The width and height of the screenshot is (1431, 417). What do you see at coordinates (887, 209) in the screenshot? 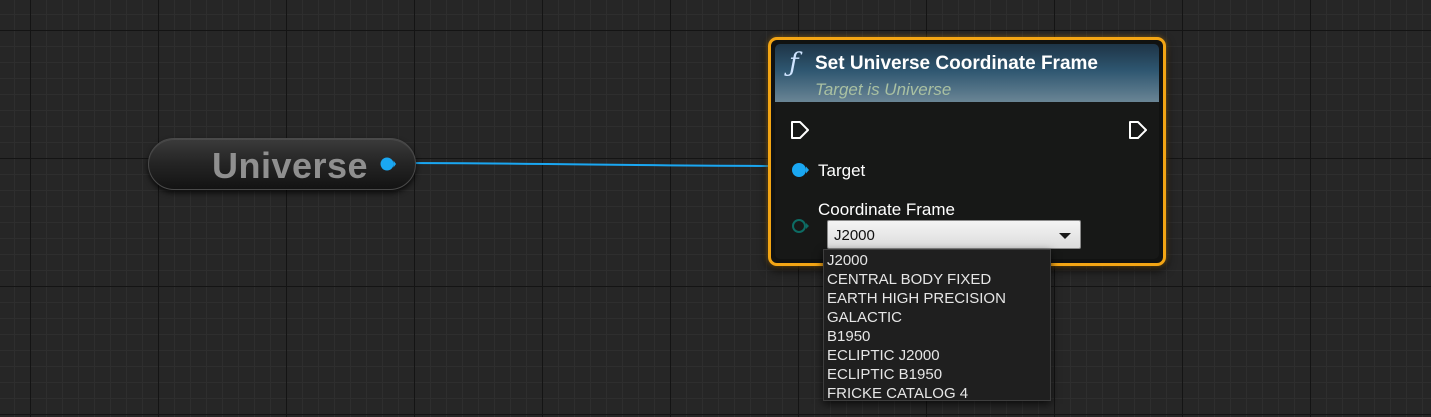
I see `coordinate-frame-pin-label: Coordinate Frame` at bounding box center [887, 209].